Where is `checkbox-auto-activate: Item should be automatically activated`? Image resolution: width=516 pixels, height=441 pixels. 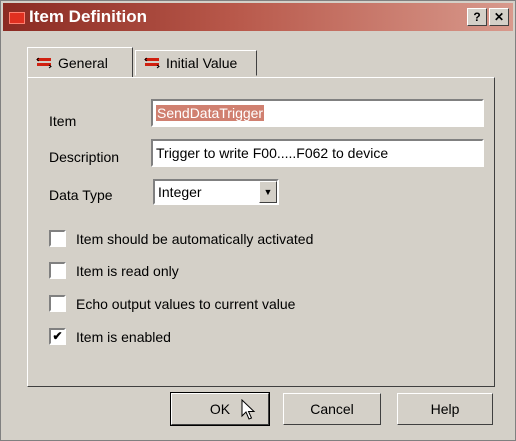 checkbox-auto-activate: Item should be automatically activated is located at coordinates (181, 238).